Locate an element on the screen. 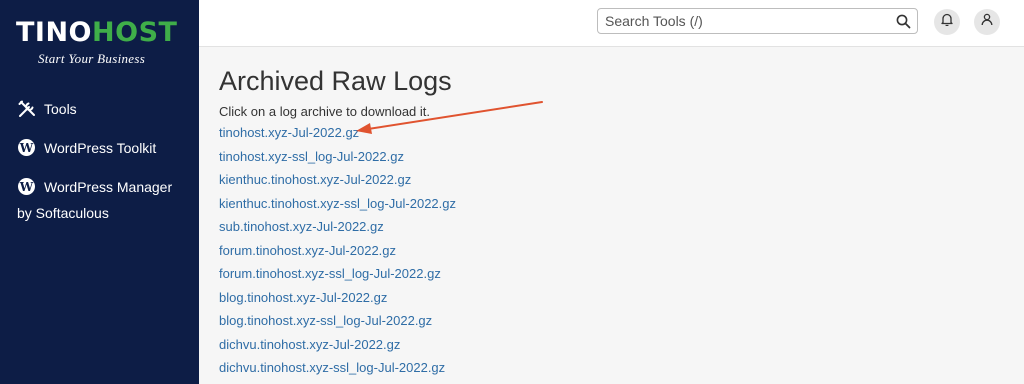 The height and width of the screenshot is (384, 1024). sidebar-item-wordpress-toolkit: W WordPress Toolkit is located at coordinates (86, 147).